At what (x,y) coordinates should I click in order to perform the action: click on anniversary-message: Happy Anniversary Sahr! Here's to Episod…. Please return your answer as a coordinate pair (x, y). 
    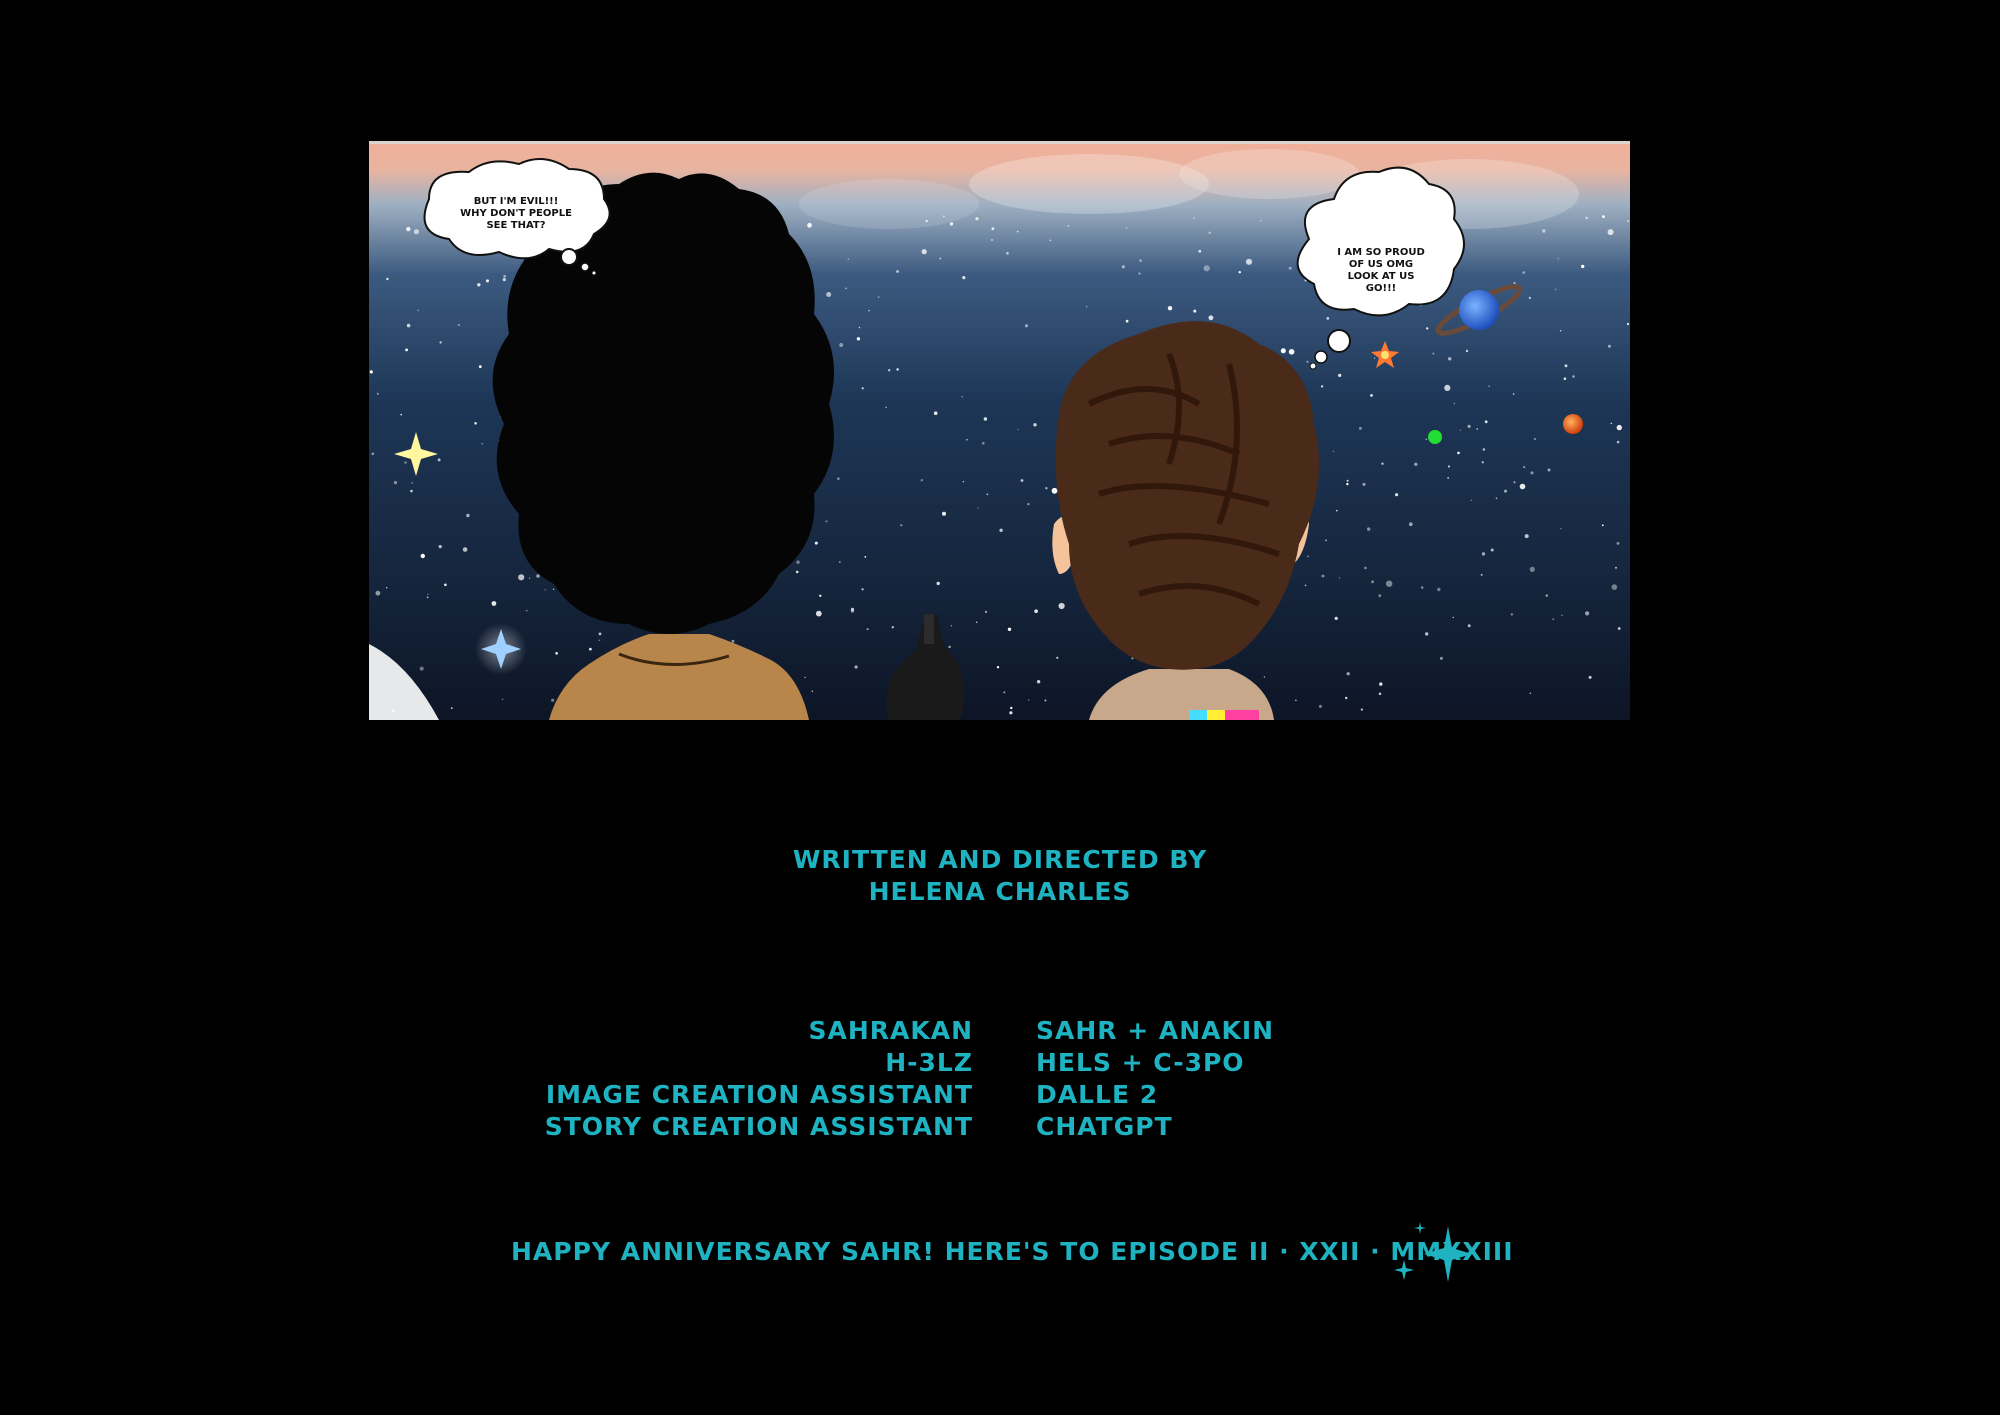
    Looking at the image, I should click on (1012, 1251).